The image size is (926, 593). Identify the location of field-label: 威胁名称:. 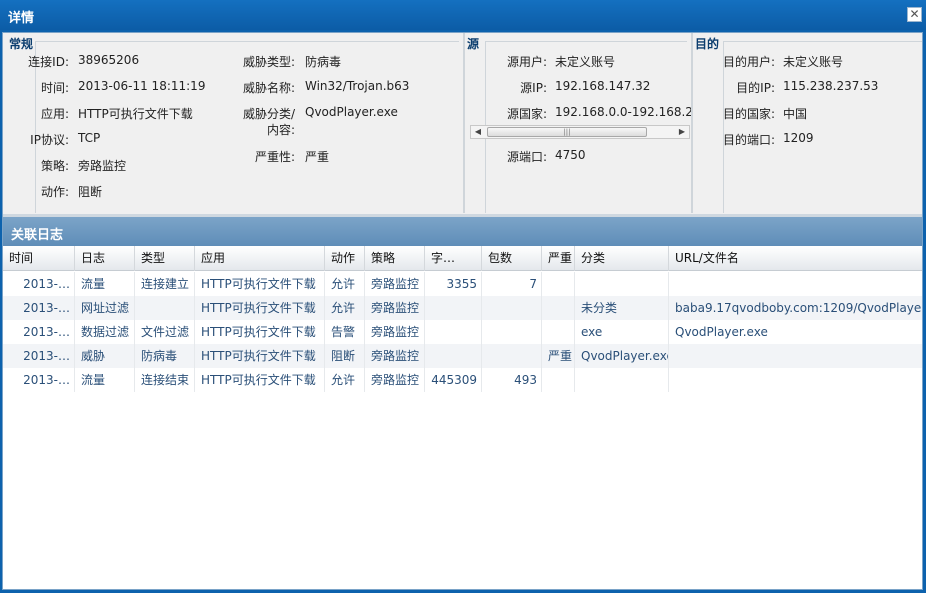
(268, 88).